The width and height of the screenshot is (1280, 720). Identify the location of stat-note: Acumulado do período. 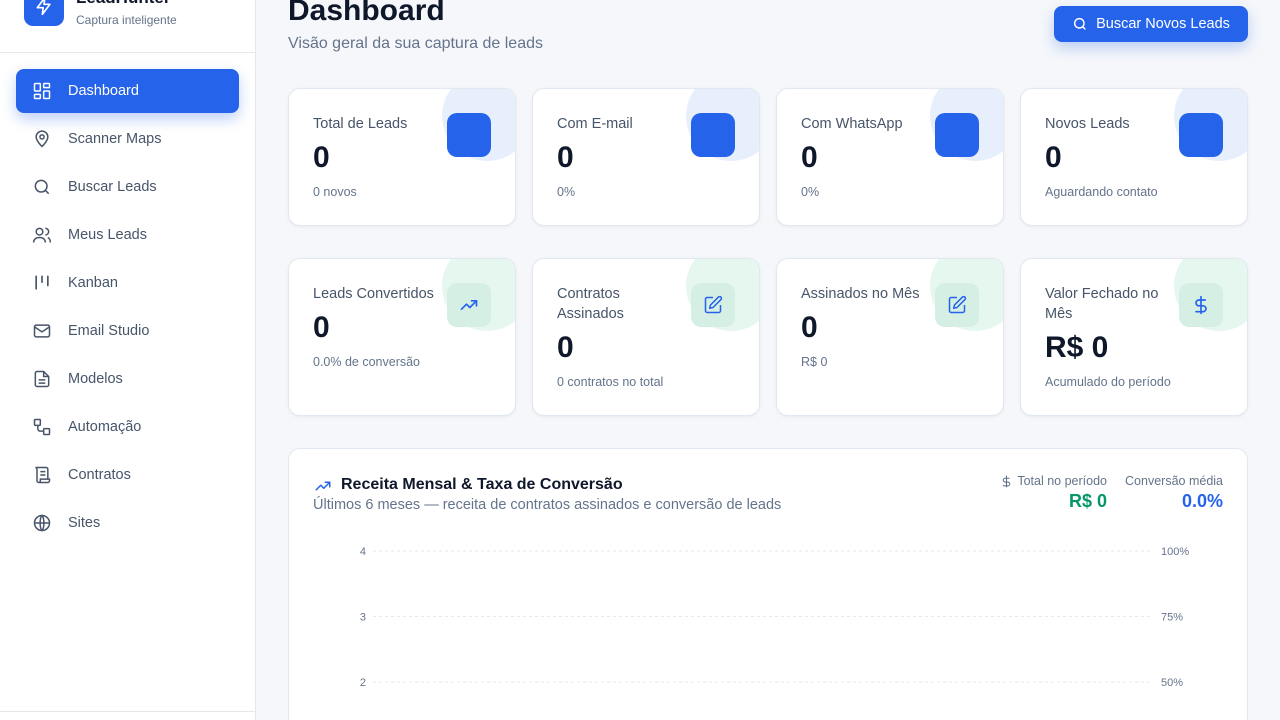
(1108, 382).